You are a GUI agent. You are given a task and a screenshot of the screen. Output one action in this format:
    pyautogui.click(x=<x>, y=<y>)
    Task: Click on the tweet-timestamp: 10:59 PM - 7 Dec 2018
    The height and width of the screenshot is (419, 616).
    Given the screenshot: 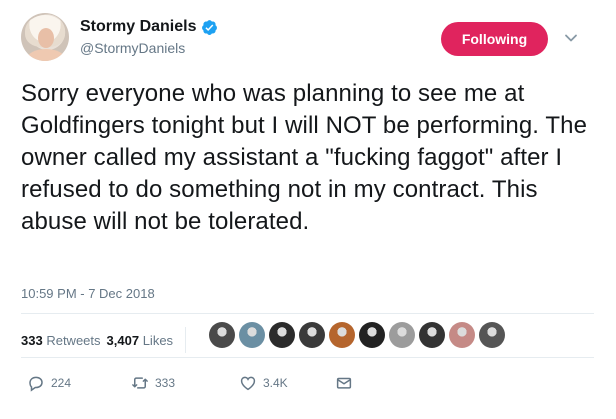 What is the action you would take?
    pyautogui.click(x=88, y=293)
    